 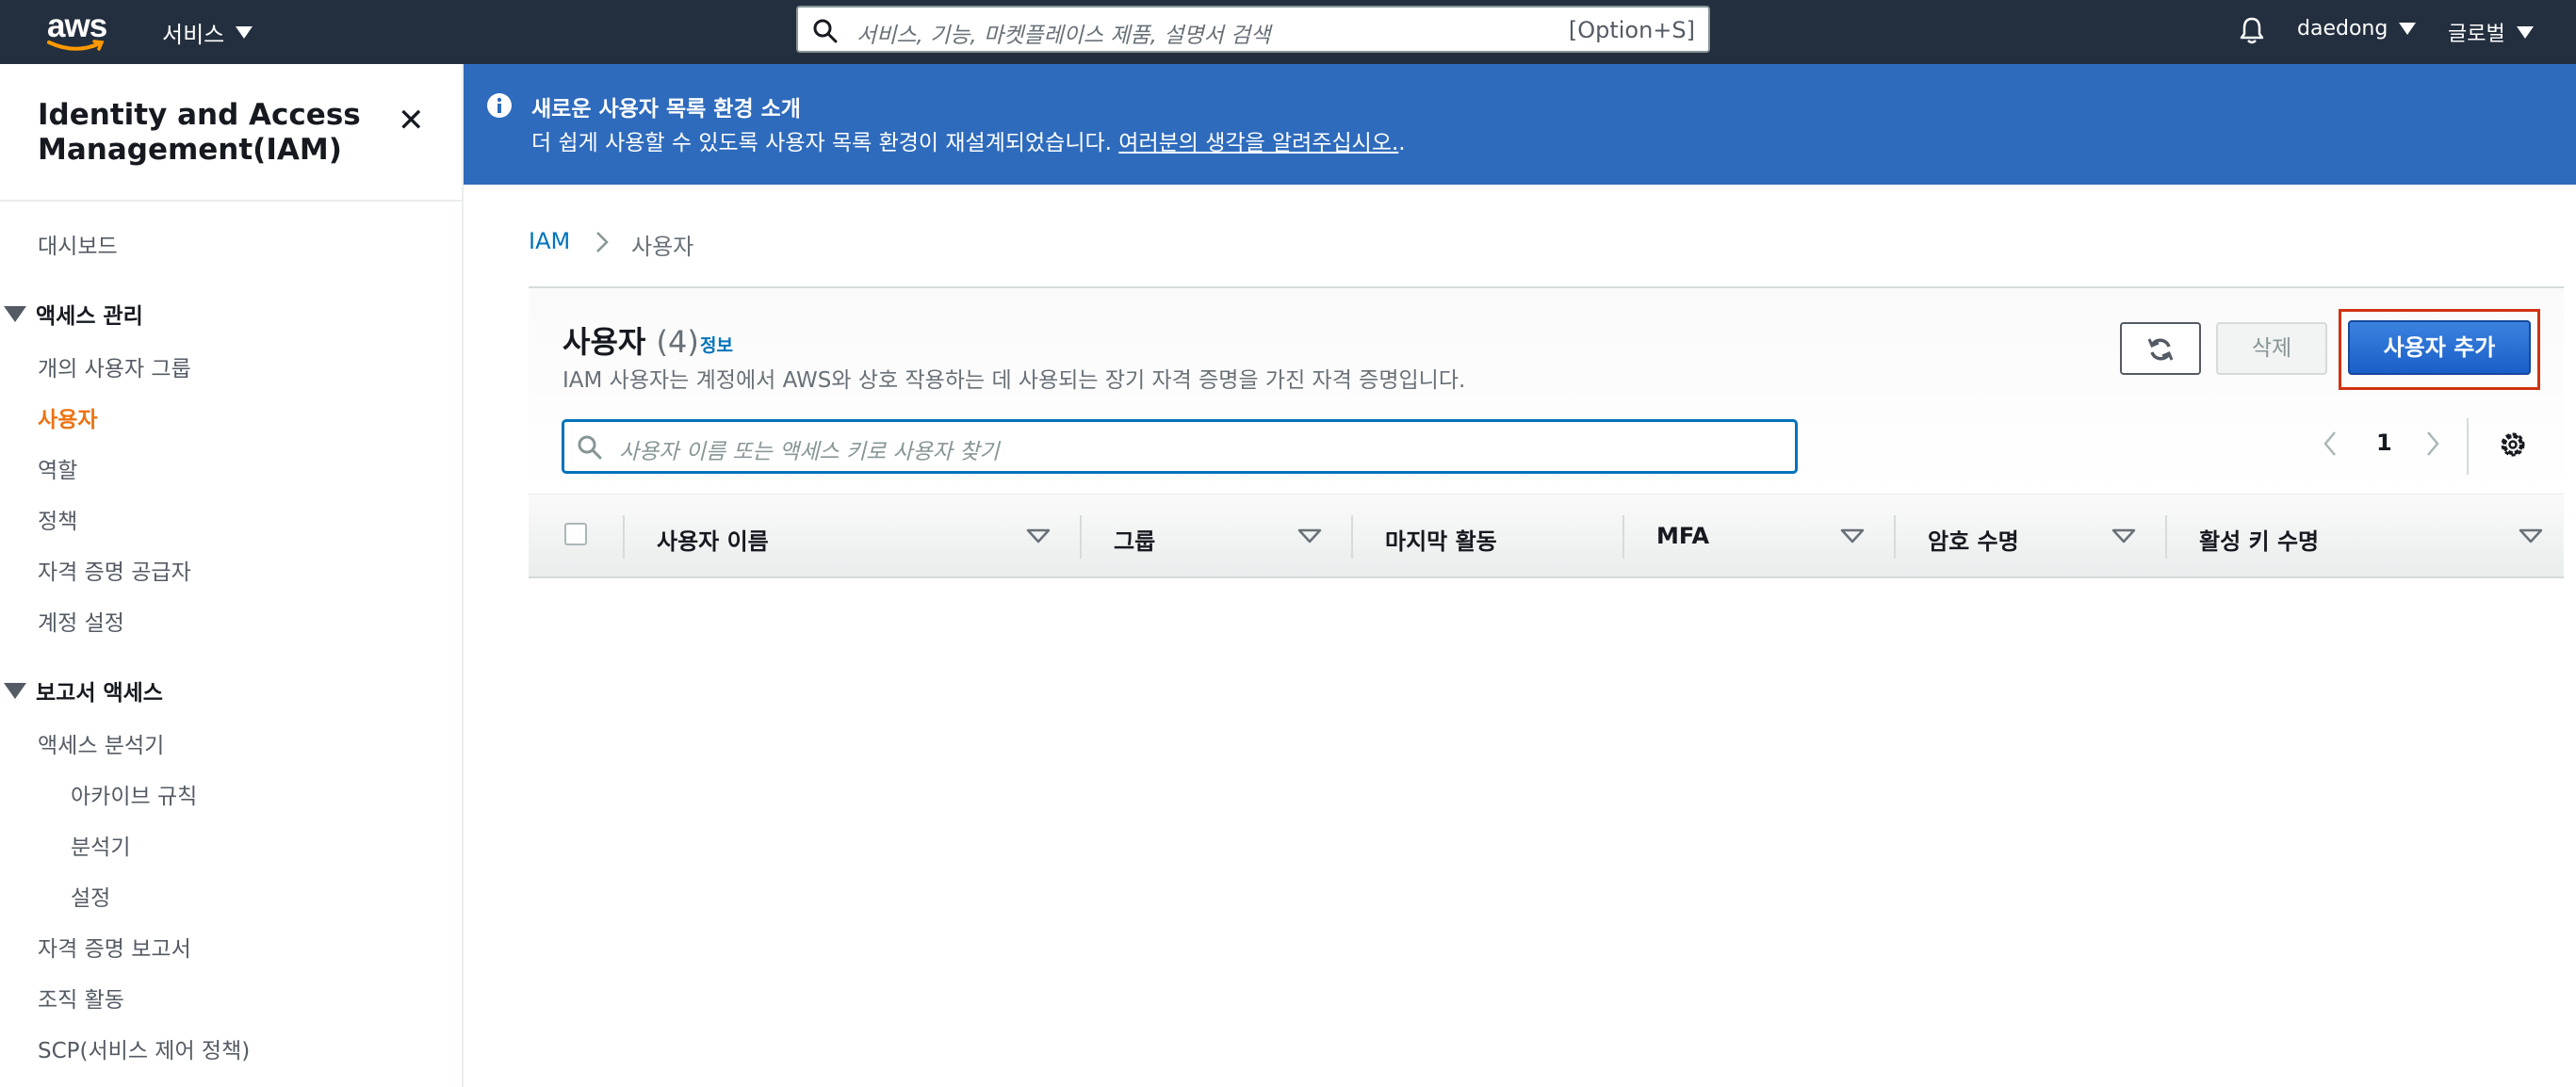 I want to click on select-all-checkbox, so click(x=575, y=534).